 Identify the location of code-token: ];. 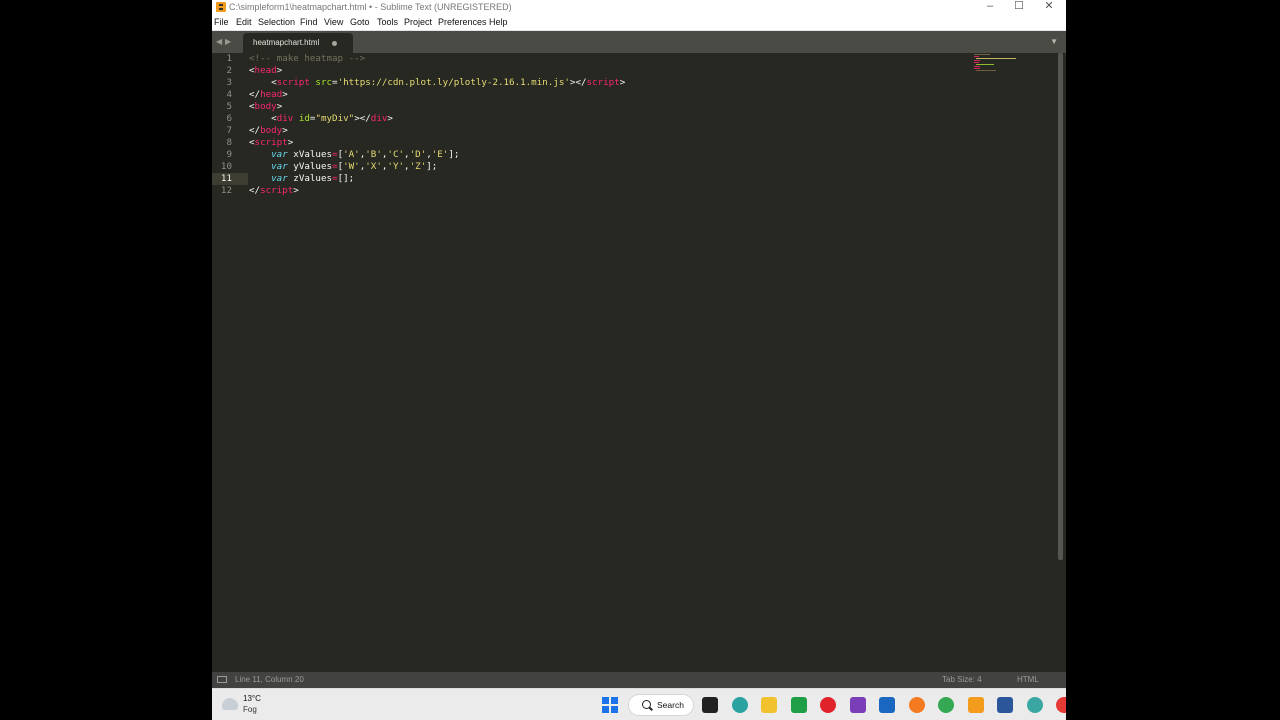
(454, 154).